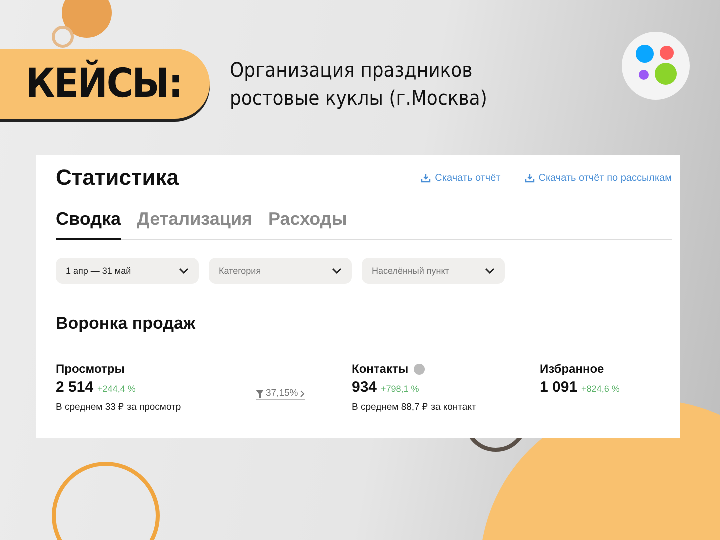 The height and width of the screenshot is (540, 720). What do you see at coordinates (359, 98) in the screenshot?
I see `subtitle-text: ростовые куклы (г.Москва)` at bounding box center [359, 98].